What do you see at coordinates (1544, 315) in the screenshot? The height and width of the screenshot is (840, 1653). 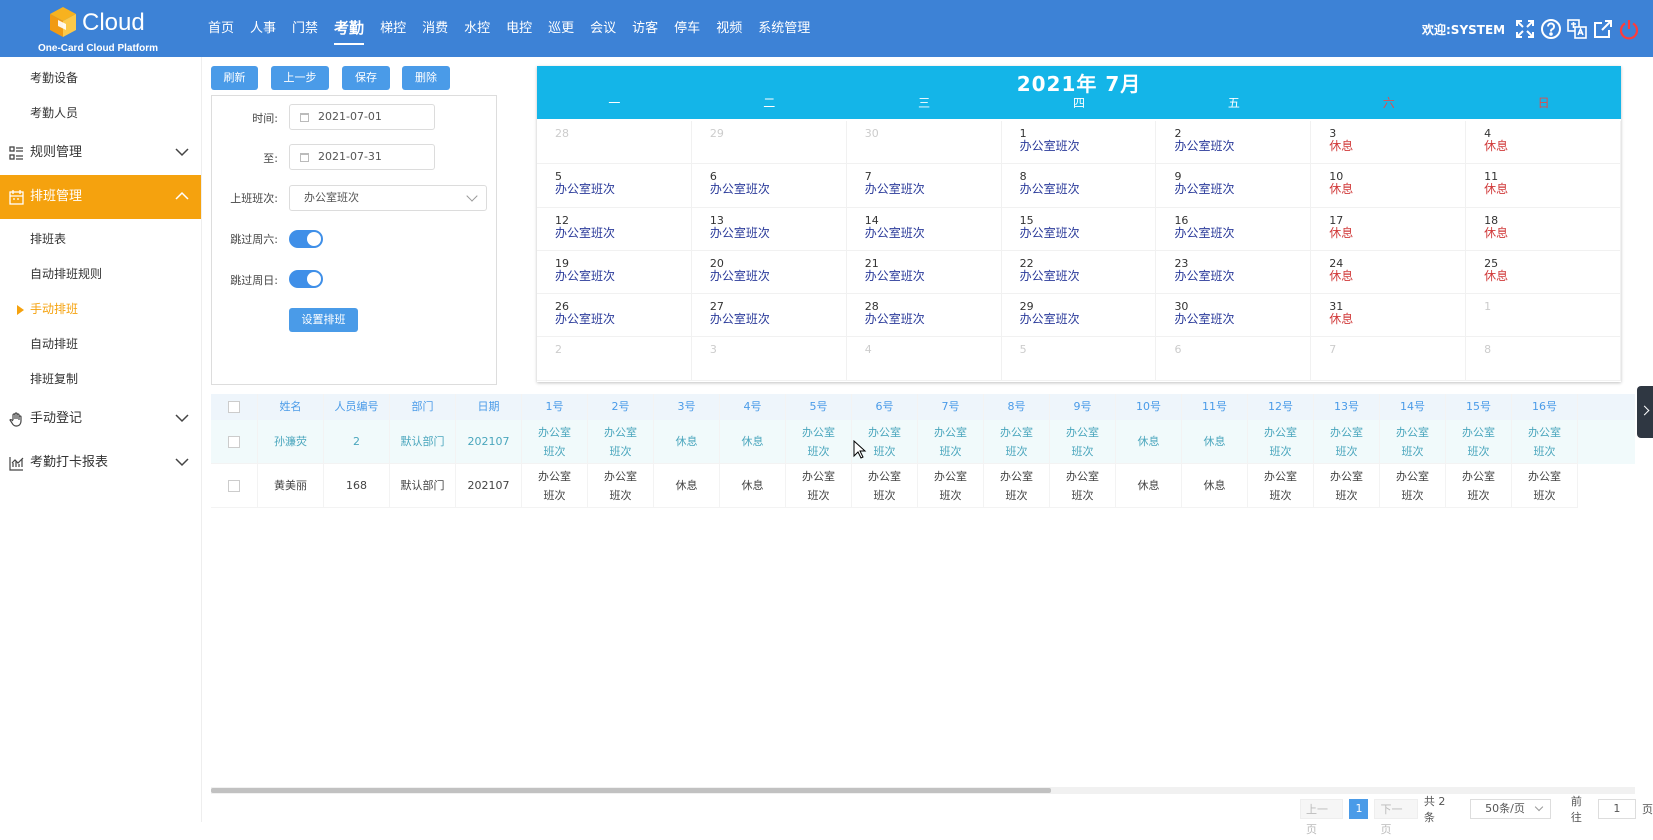 I see `calendar-day: 1` at bounding box center [1544, 315].